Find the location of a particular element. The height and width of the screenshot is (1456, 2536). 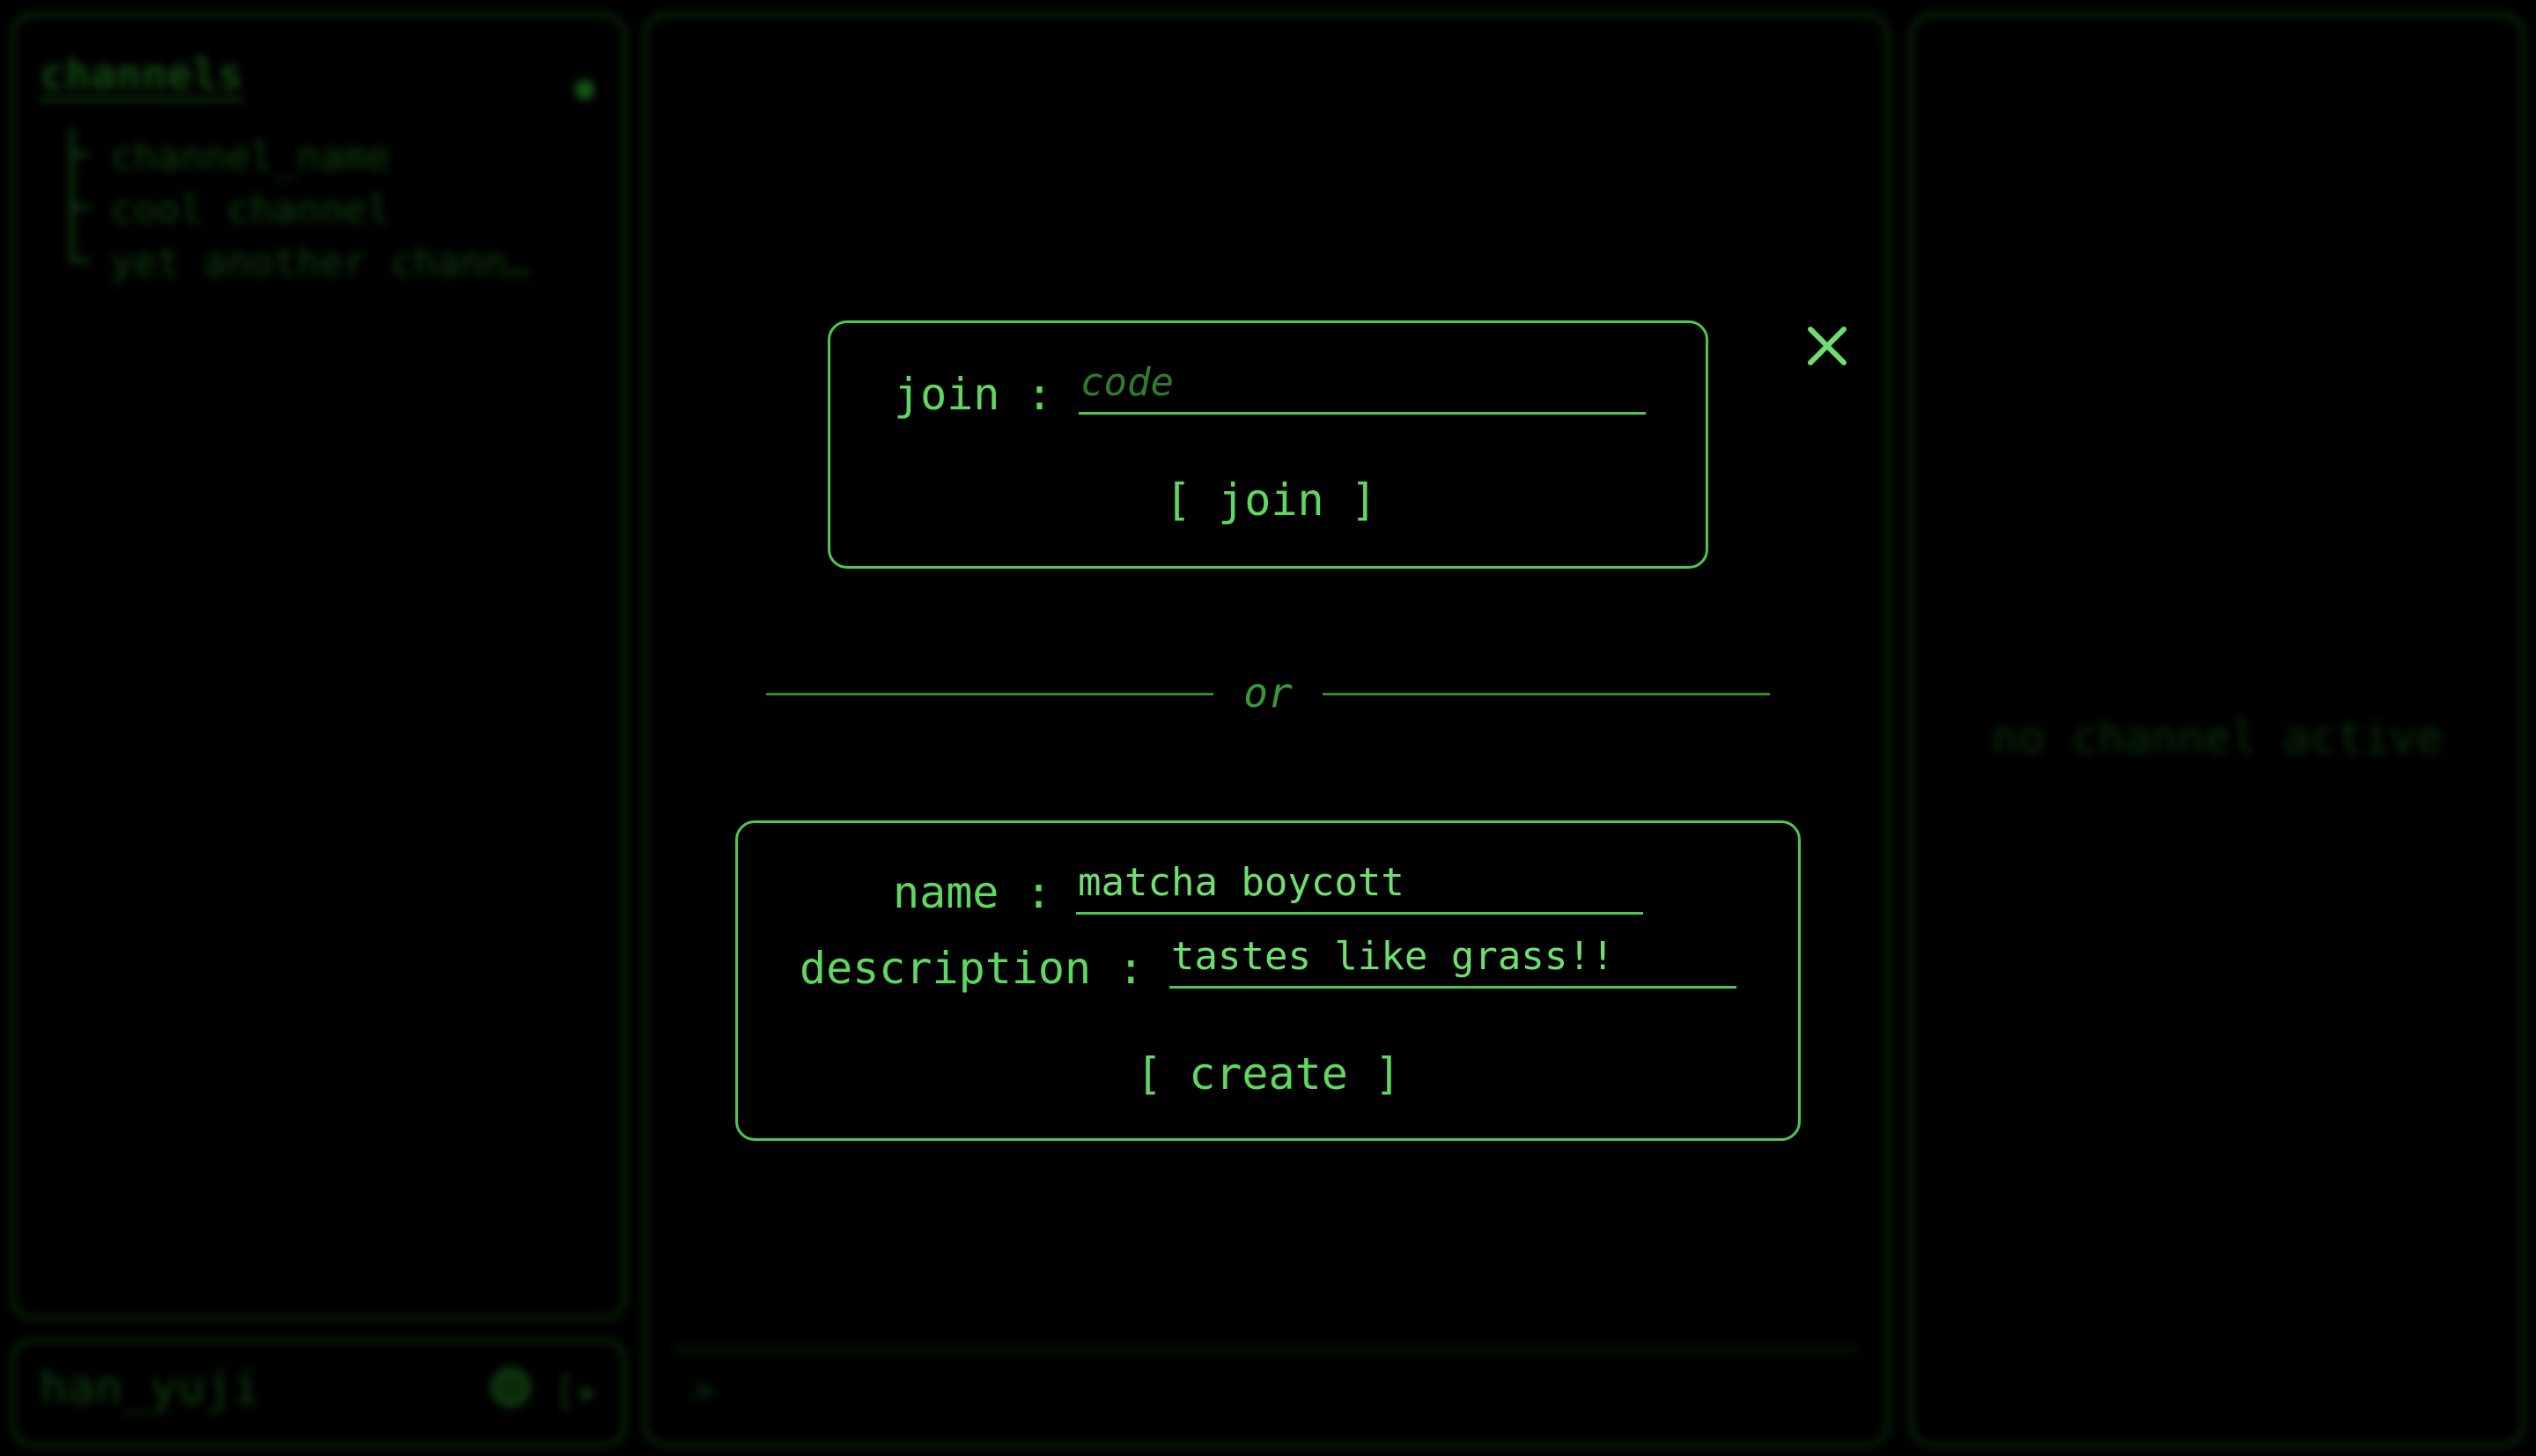

name-label: name : is located at coordinates (972, 892).